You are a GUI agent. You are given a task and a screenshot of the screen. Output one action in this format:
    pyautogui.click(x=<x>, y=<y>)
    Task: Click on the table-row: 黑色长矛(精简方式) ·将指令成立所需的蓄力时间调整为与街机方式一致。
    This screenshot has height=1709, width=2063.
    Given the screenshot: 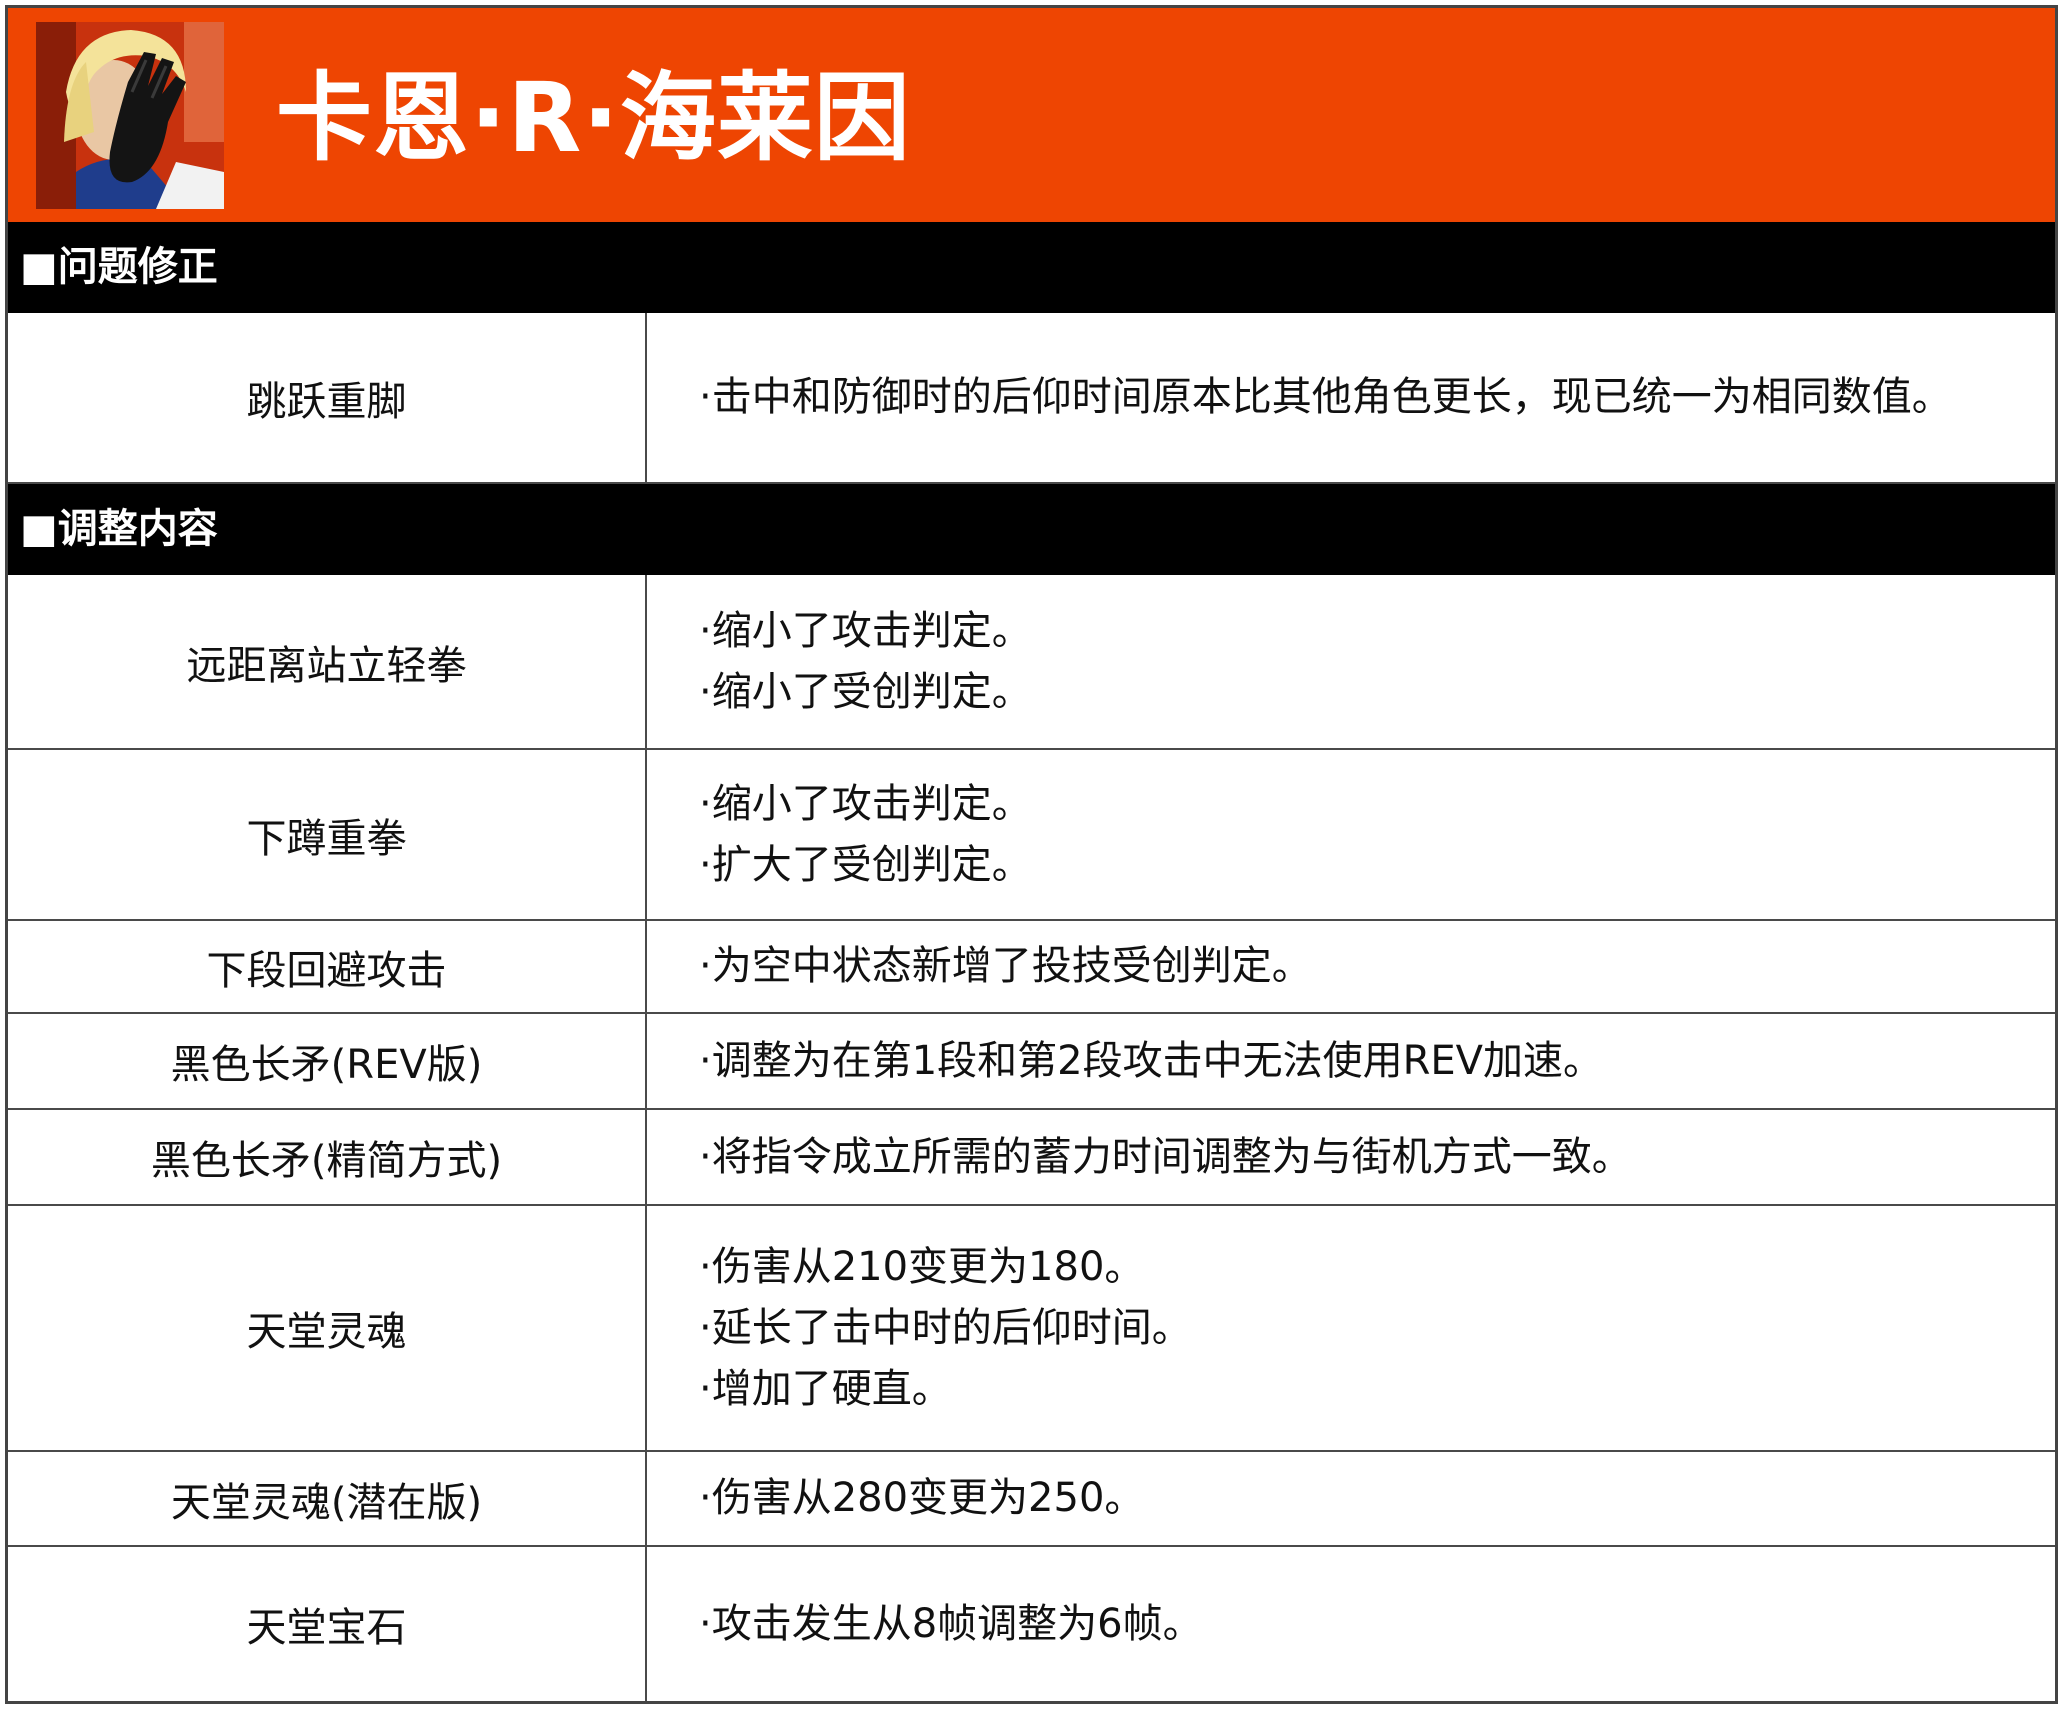 What is the action you would take?
    pyautogui.click(x=1031, y=1158)
    